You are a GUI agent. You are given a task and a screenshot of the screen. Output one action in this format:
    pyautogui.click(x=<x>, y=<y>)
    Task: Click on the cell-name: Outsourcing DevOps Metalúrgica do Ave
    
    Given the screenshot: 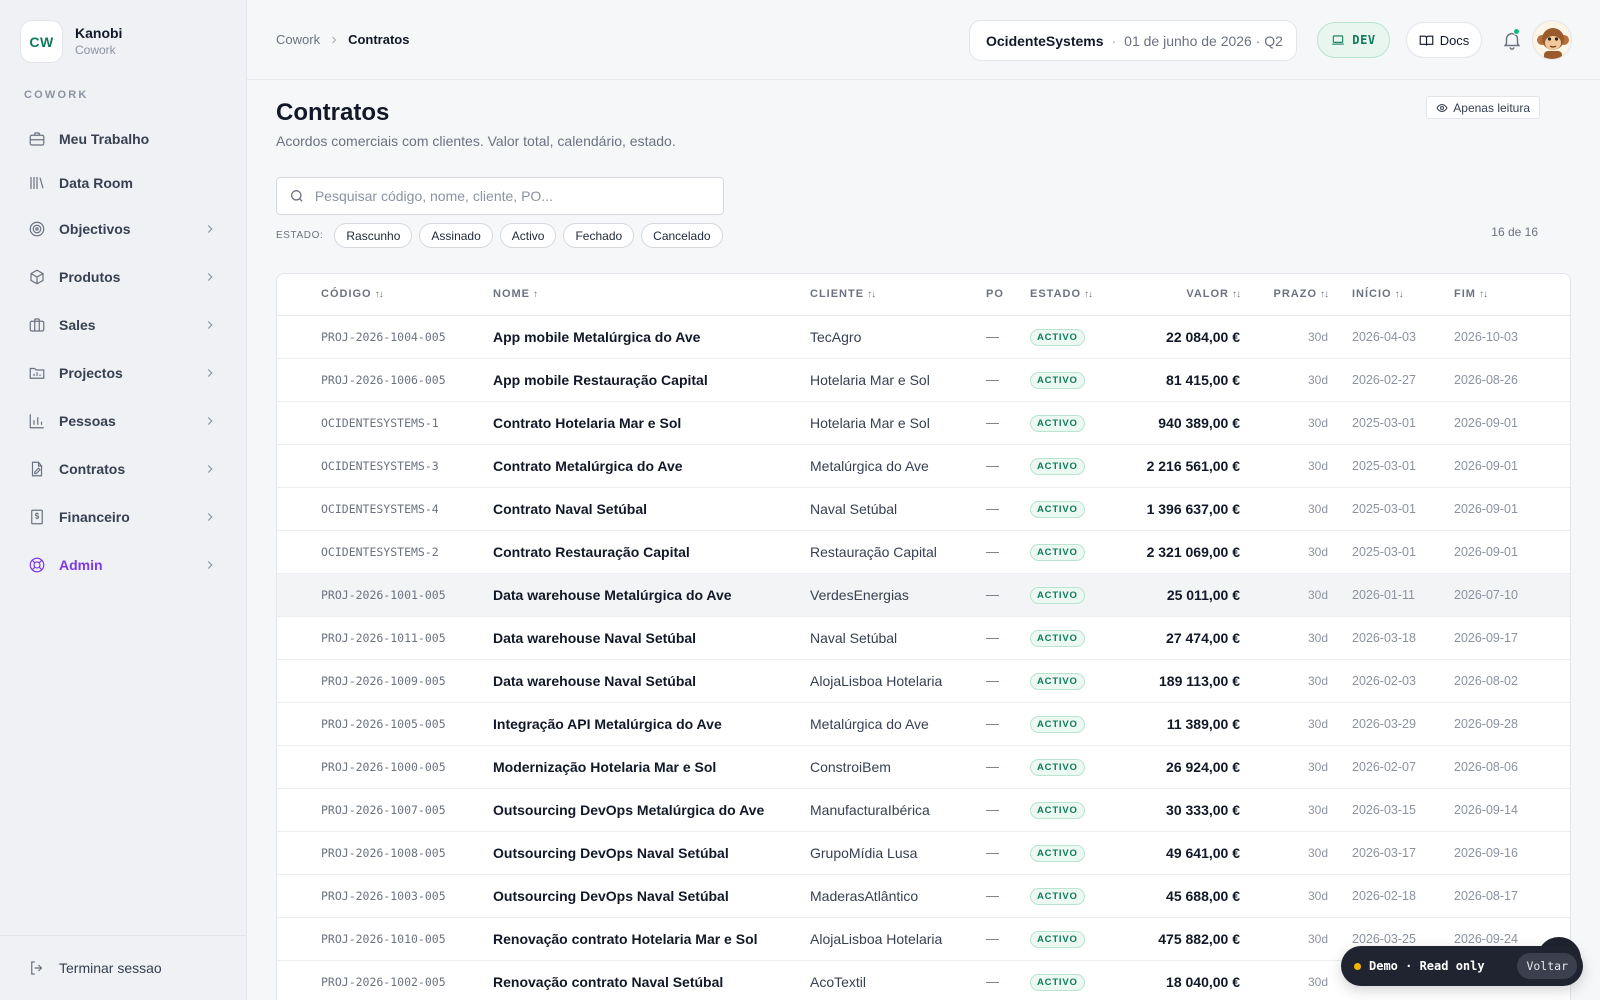 What is the action you would take?
    pyautogui.click(x=651, y=809)
    